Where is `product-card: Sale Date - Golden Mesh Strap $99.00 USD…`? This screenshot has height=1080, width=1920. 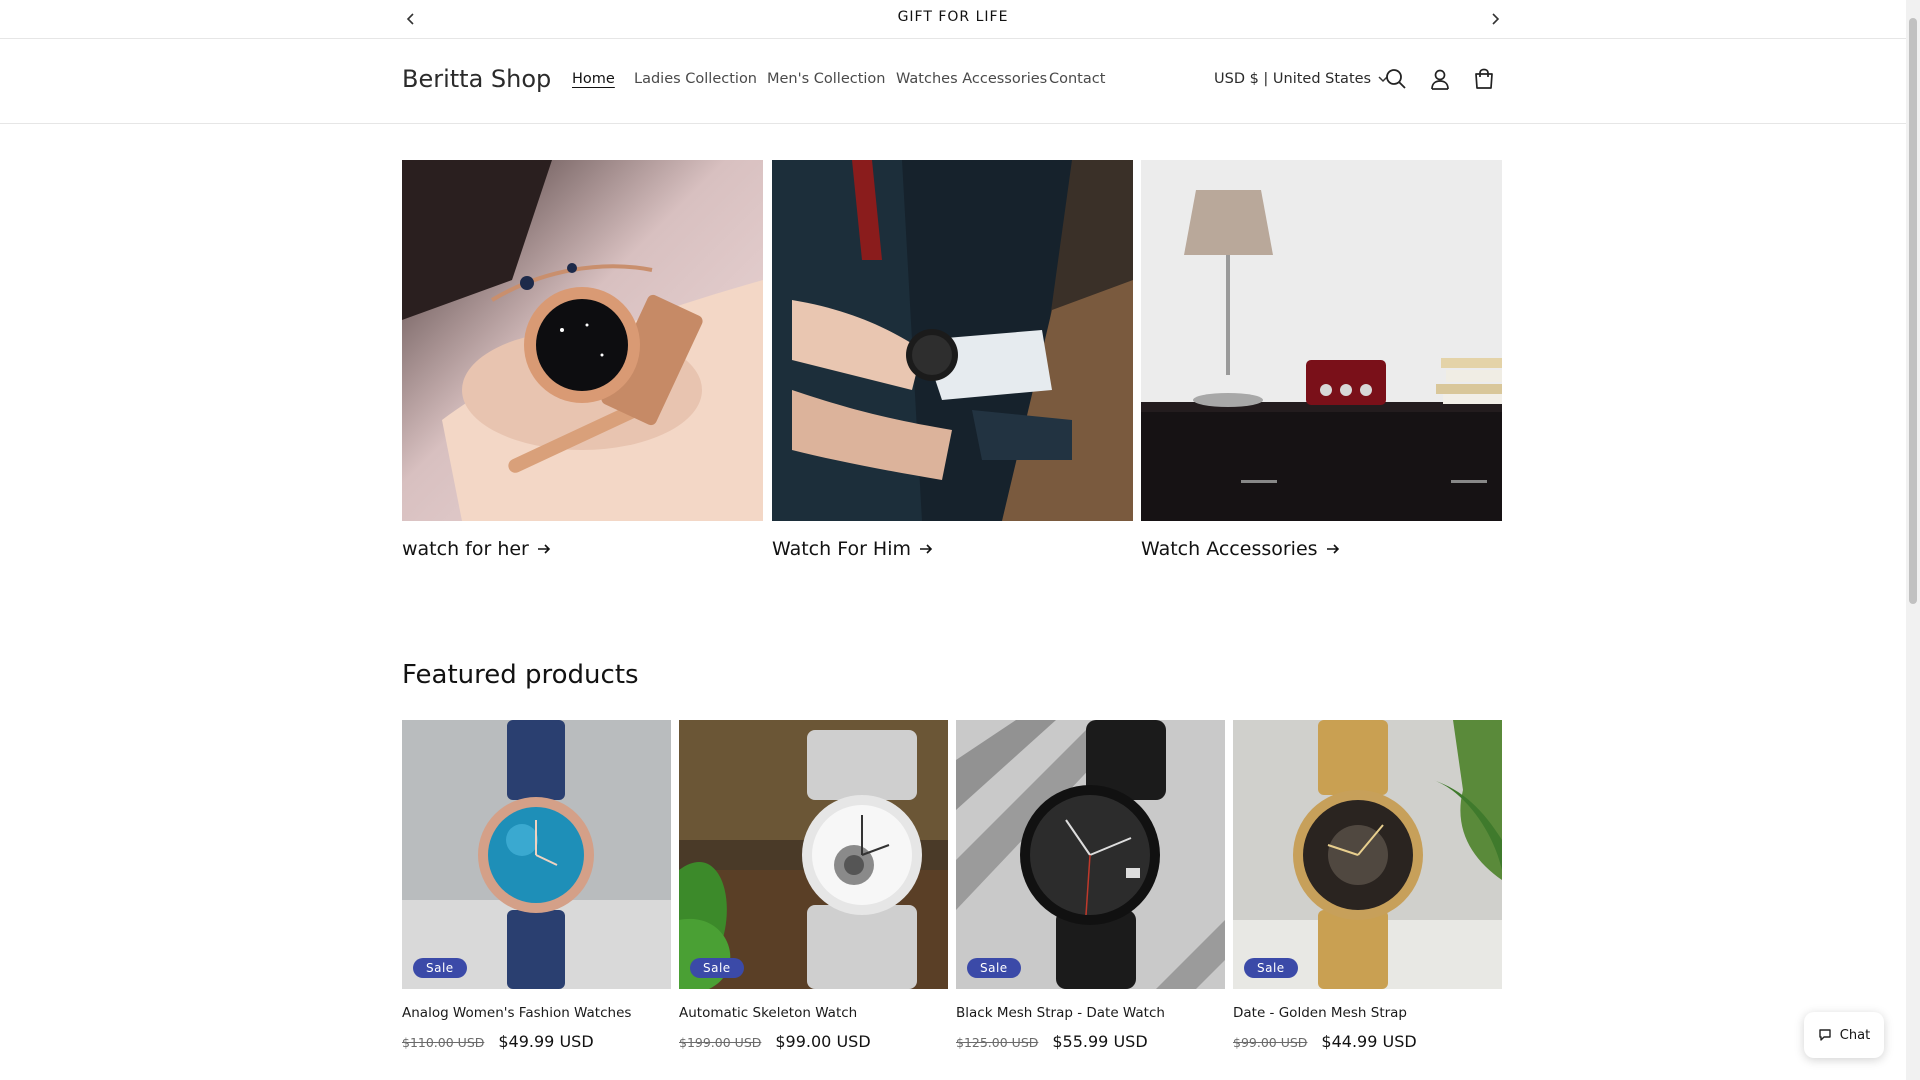
product-card: Sale Date - Golden Mesh Strap $99.00 USD… is located at coordinates (1367, 885).